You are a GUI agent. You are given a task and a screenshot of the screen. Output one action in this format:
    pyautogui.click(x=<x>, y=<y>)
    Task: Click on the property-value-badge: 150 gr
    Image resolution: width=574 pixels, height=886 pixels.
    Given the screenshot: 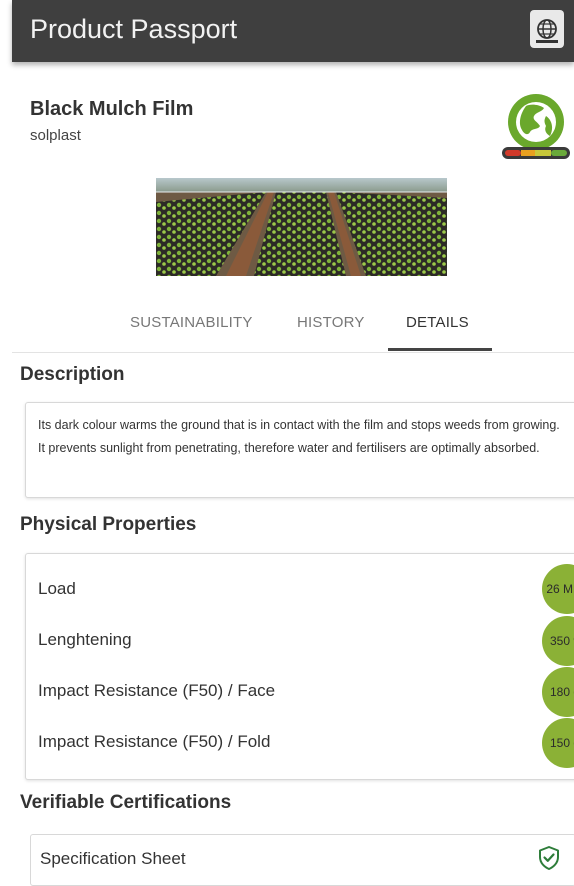 What is the action you would take?
    pyautogui.click(x=558, y=743)
    